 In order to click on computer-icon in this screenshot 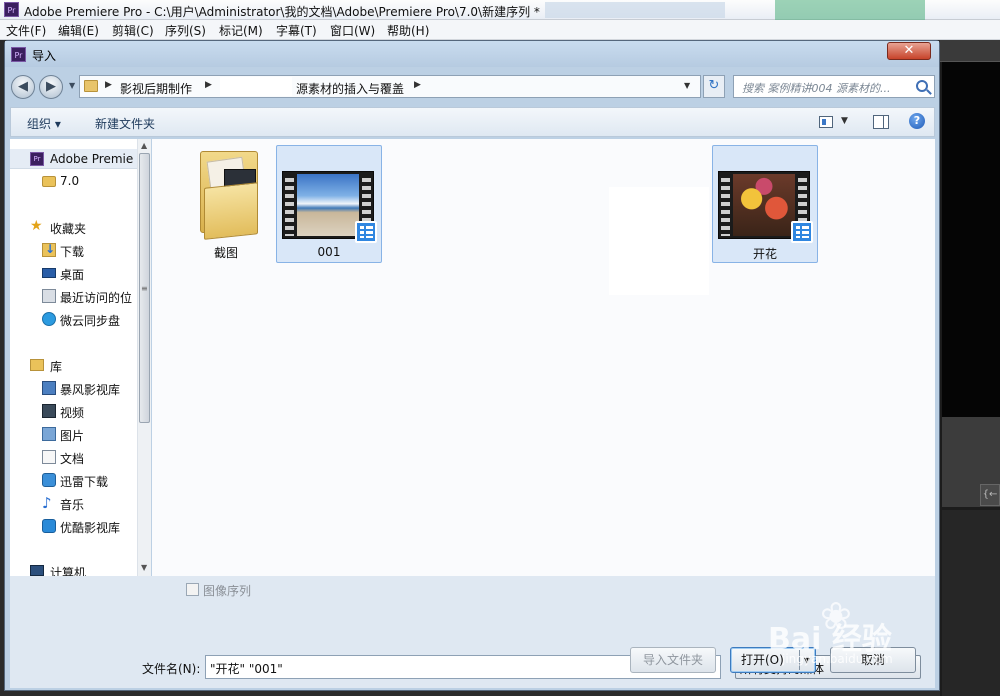, I will do `click(37, 570)`.